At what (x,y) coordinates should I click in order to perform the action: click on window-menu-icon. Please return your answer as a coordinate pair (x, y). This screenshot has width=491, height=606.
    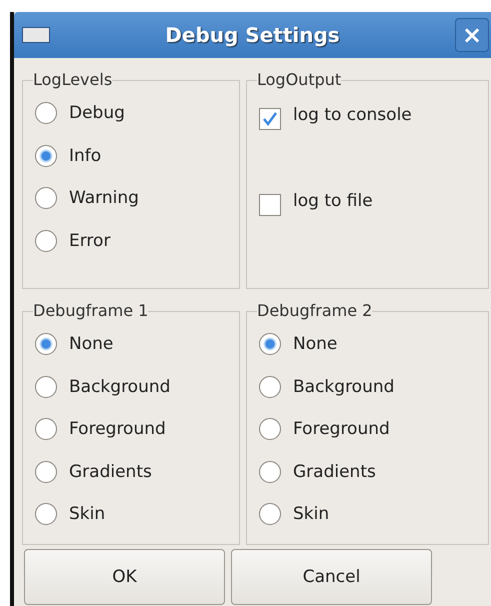
    Looking at the image, I should click on (36, 35).